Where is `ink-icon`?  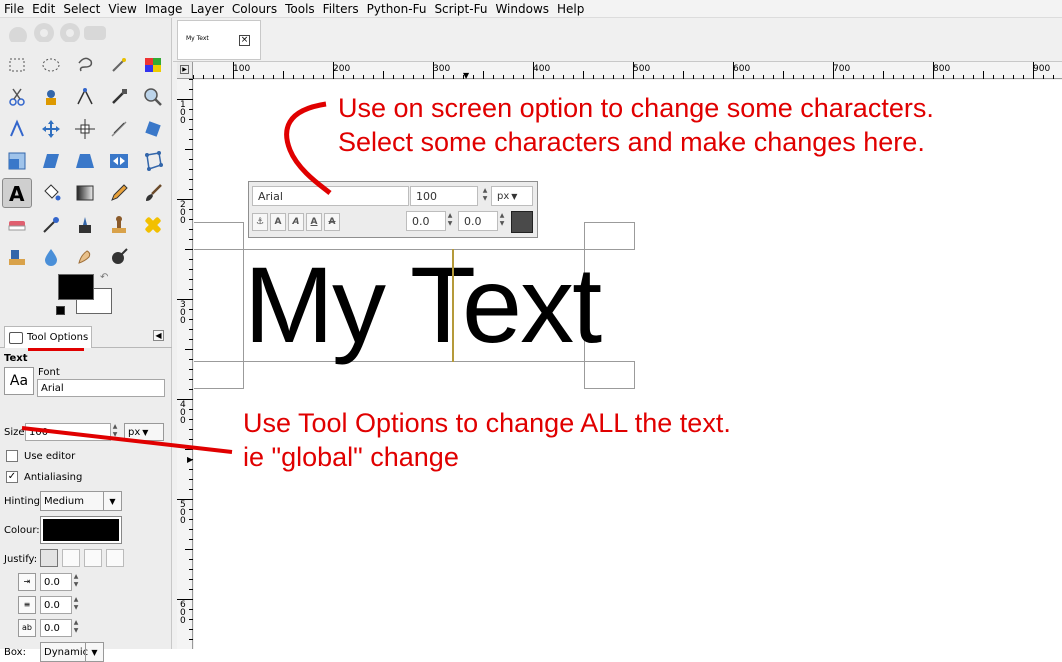
ink-icon is located at coordinates (85, 225).